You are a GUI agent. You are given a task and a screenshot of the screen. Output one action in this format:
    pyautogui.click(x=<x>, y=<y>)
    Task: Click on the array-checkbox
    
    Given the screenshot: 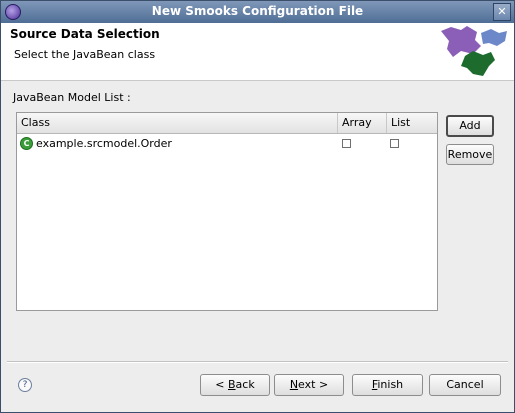 What is the action you would take?
    pyautogui.click(x=346, y=143)
    